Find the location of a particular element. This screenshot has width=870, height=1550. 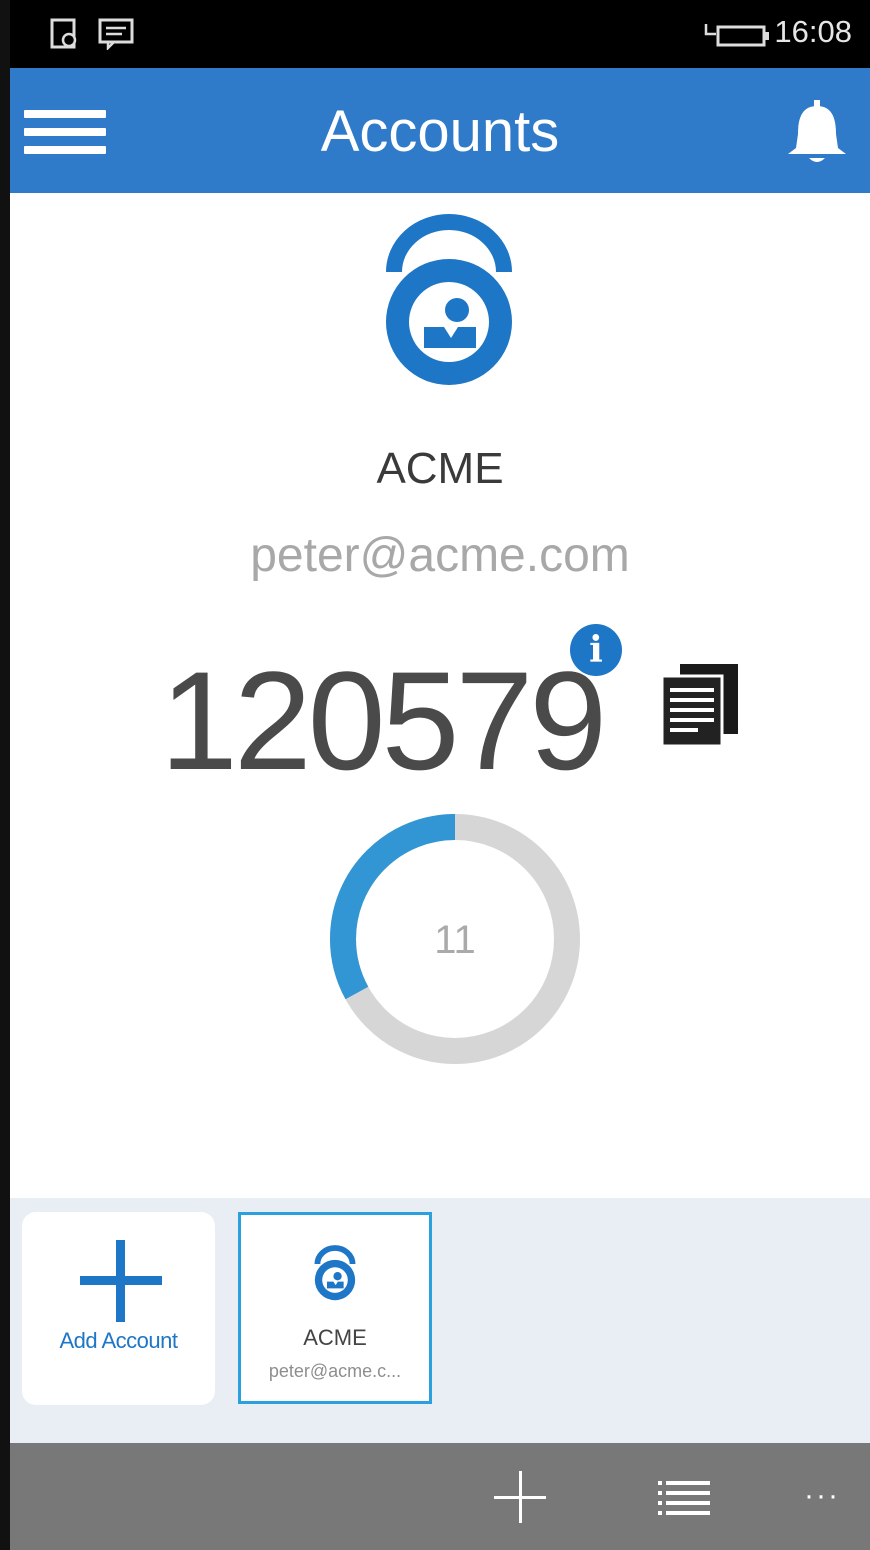

bell-icon is located at coordinates (817, 132).